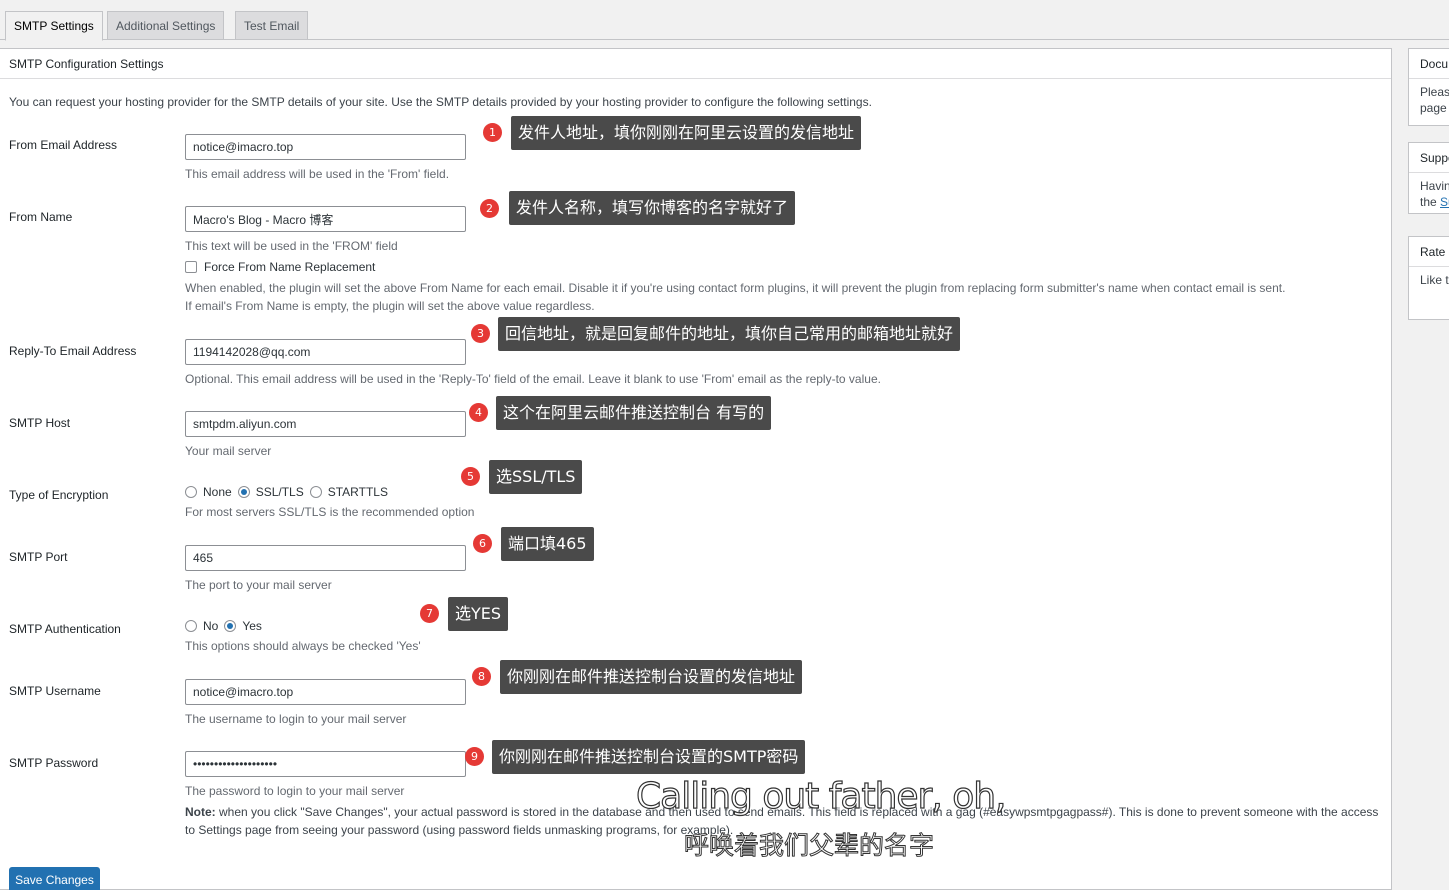 The width and height of the screenshot is (1449, 890). What do you see at coordinates (686, 133) in the screenshot?
I see `callout-1: 发件人地址，填你刚刚在阿里云设置的发信地址` at bounding box center [686, 133].